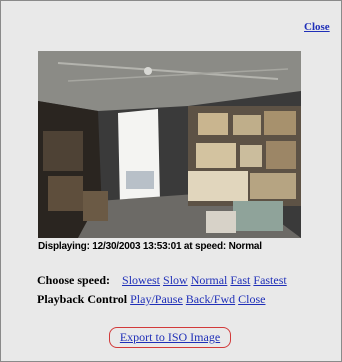 The width and height of the screenshot is (342, 362). I want to click on back-fwd-link: Back/Fwd, so click(210, 299).